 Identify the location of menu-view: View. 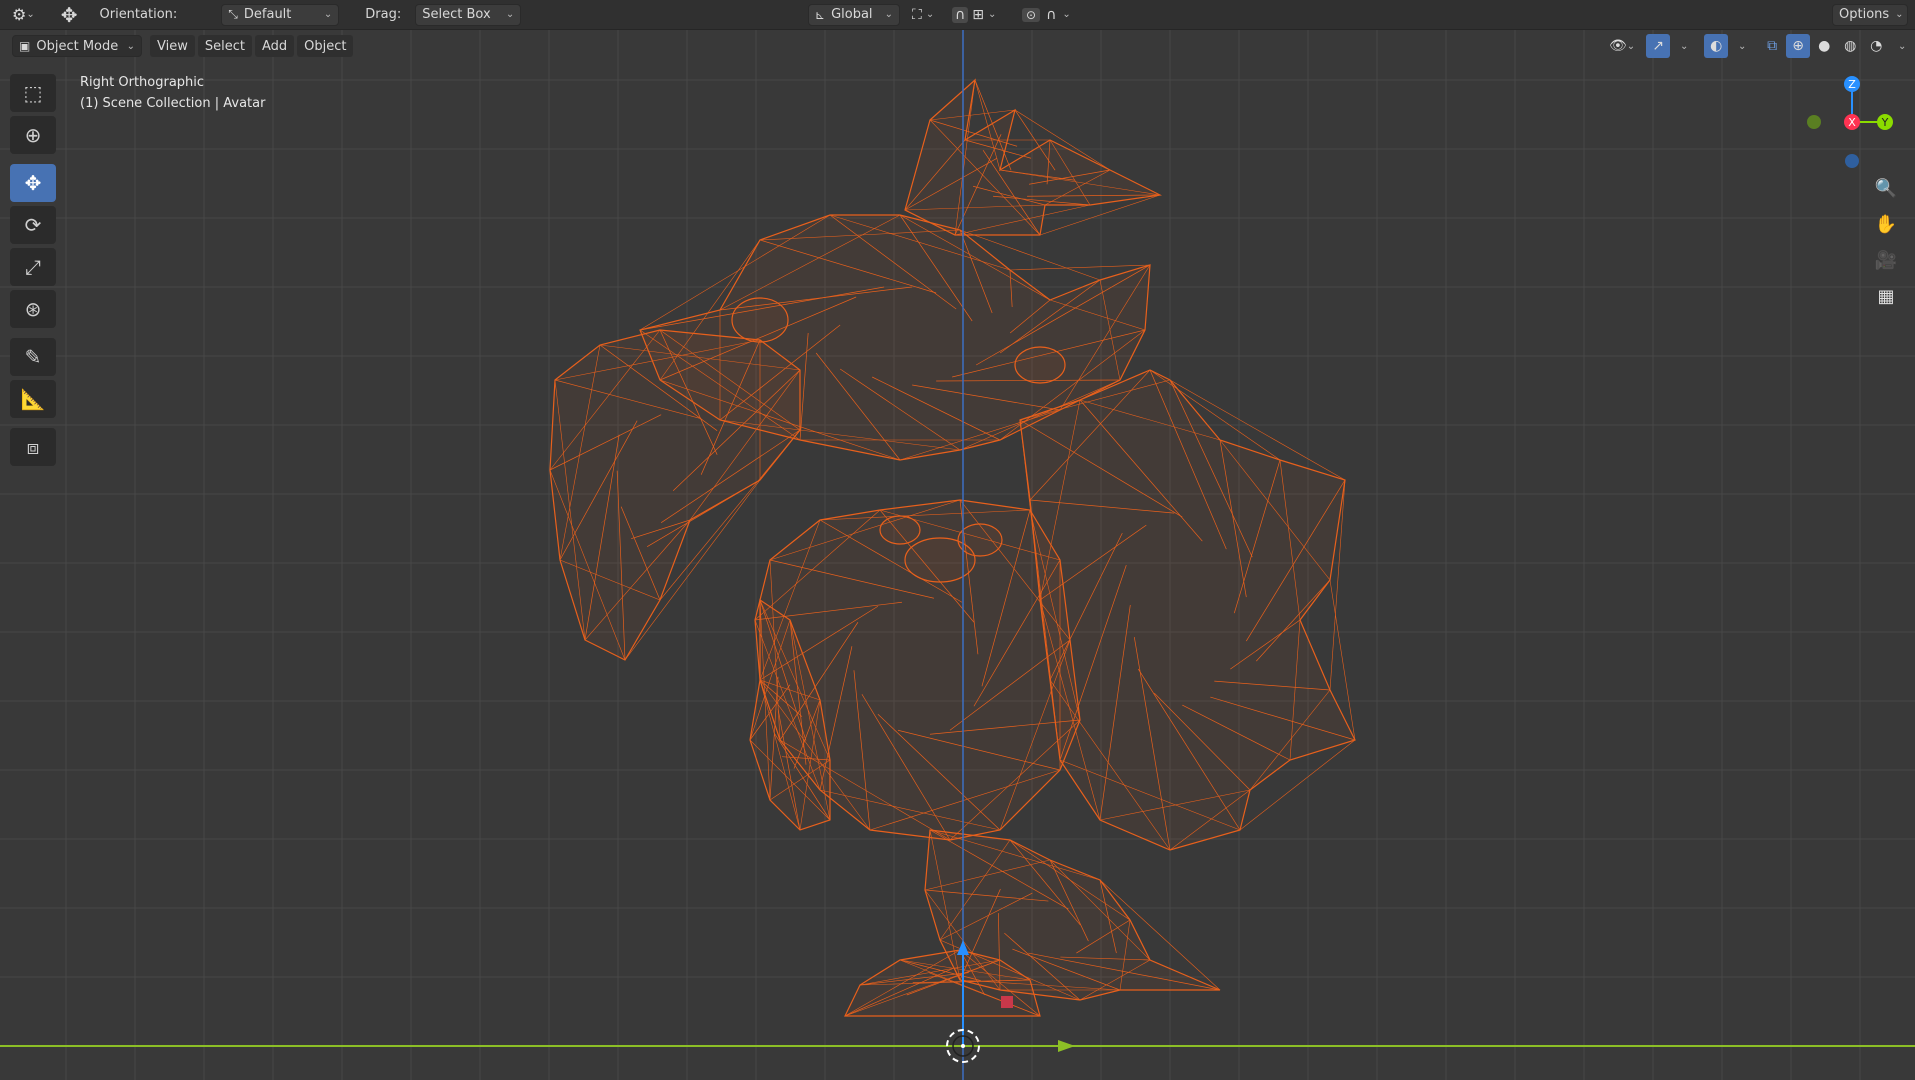
(172, 46).